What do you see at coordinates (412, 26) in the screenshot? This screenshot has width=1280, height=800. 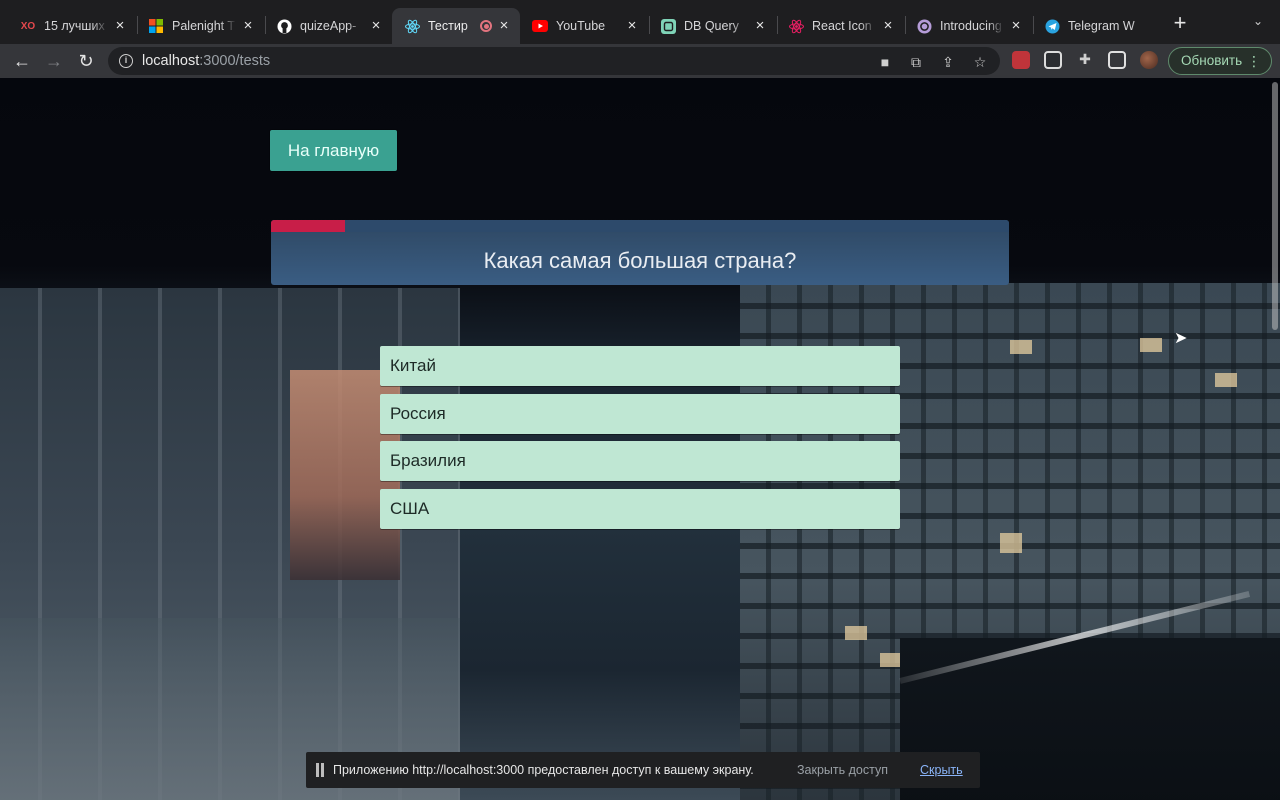 I see `react-icon` at bounding box center [412, 26].